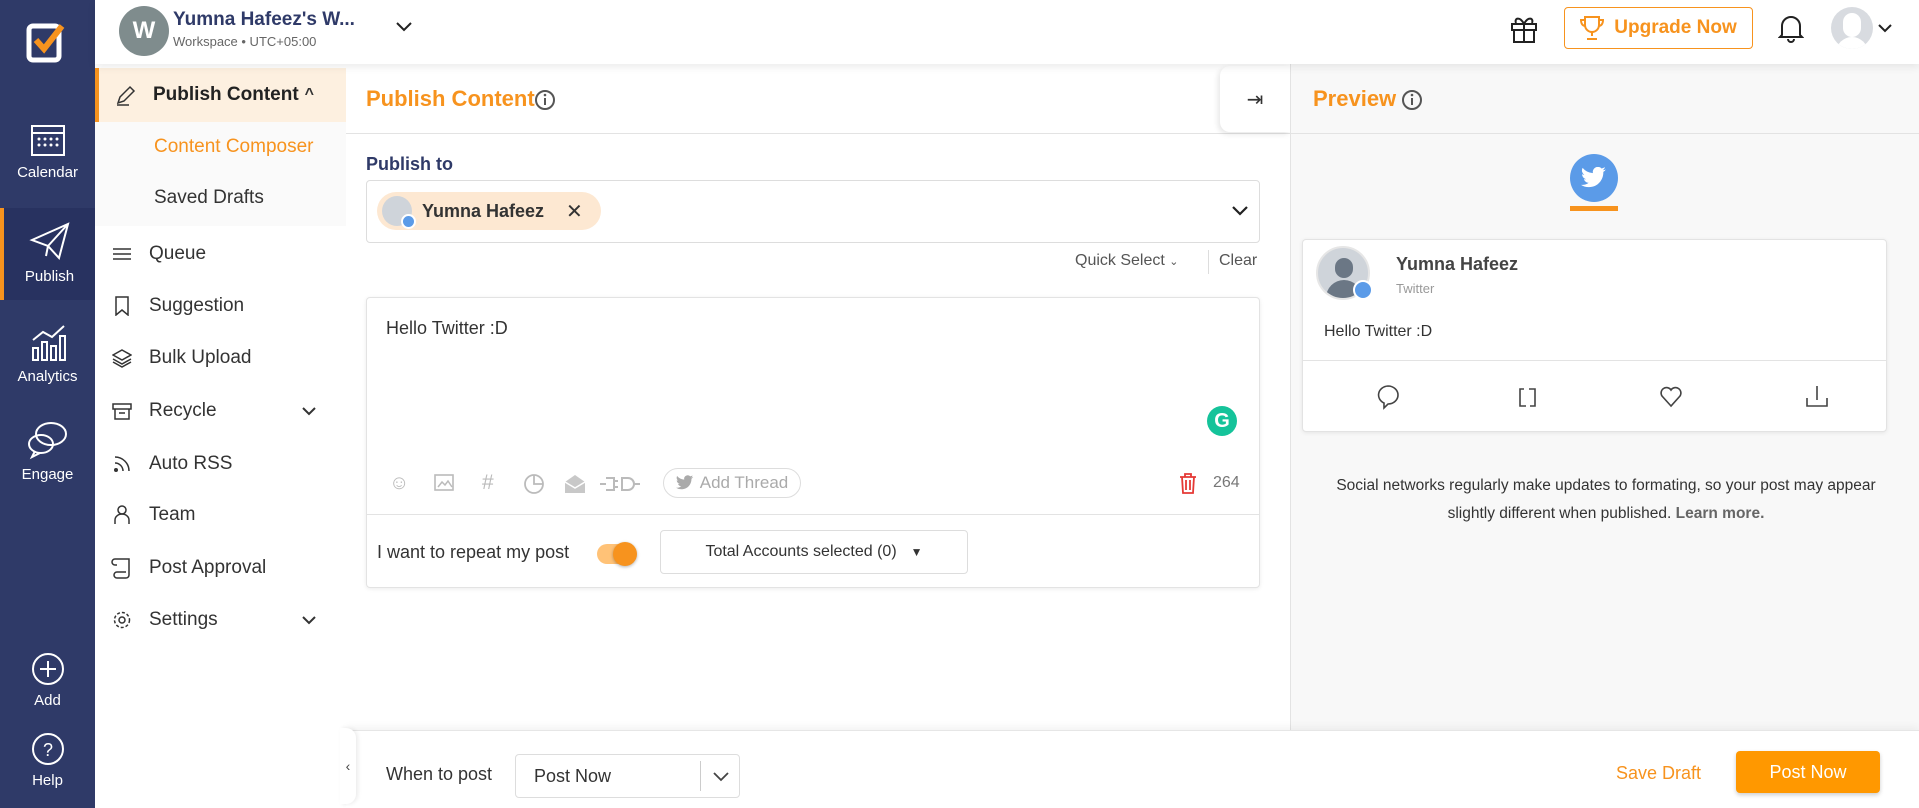 The height and width of the screenshot is (808, 1919). I want to click on rail-calendar: Calendar, so click(47, 150).